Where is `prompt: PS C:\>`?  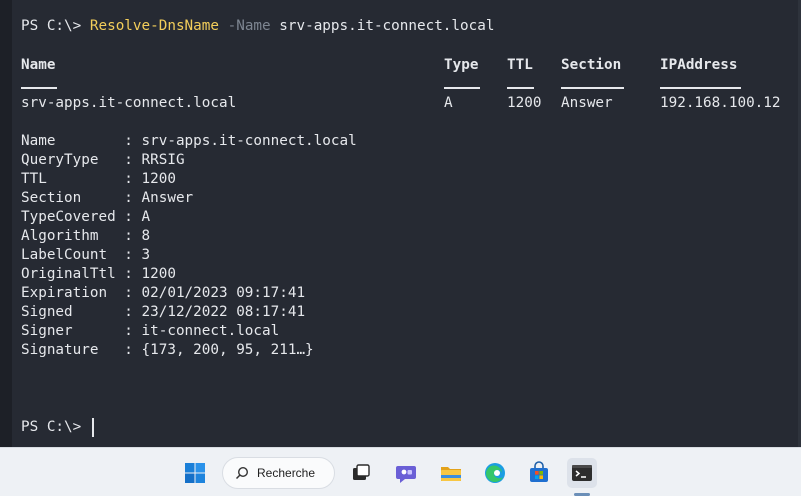 prompt: PS C:\> is located at coordinates (55, 26).